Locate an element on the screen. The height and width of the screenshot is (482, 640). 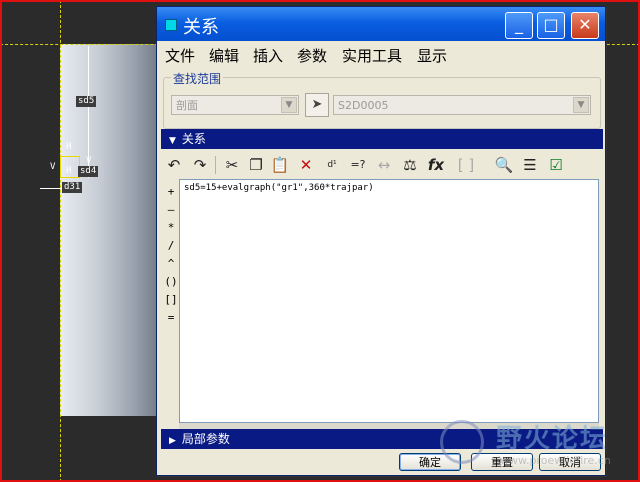
cut-icon: ✂ is located at coordinates (232, 165).